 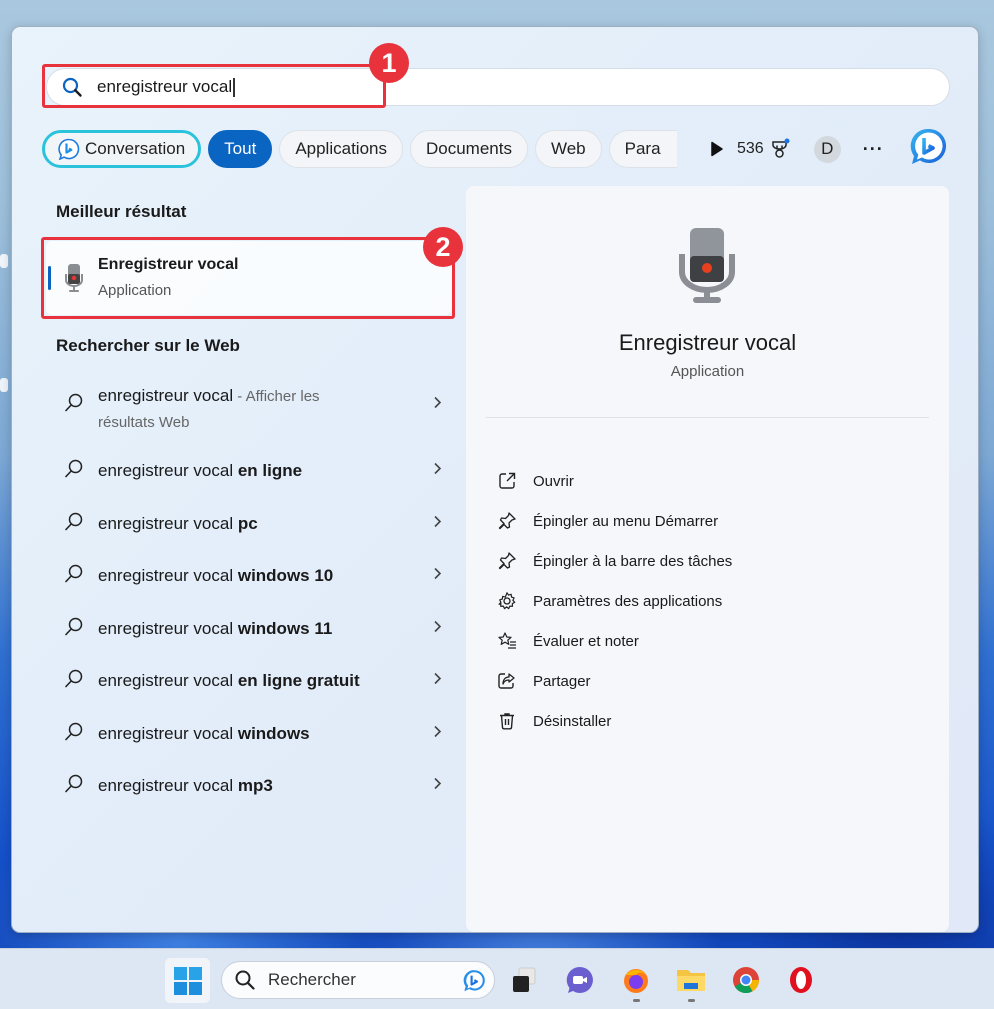 I want to click on filter-label: Documents, so click(x=468, y=148).